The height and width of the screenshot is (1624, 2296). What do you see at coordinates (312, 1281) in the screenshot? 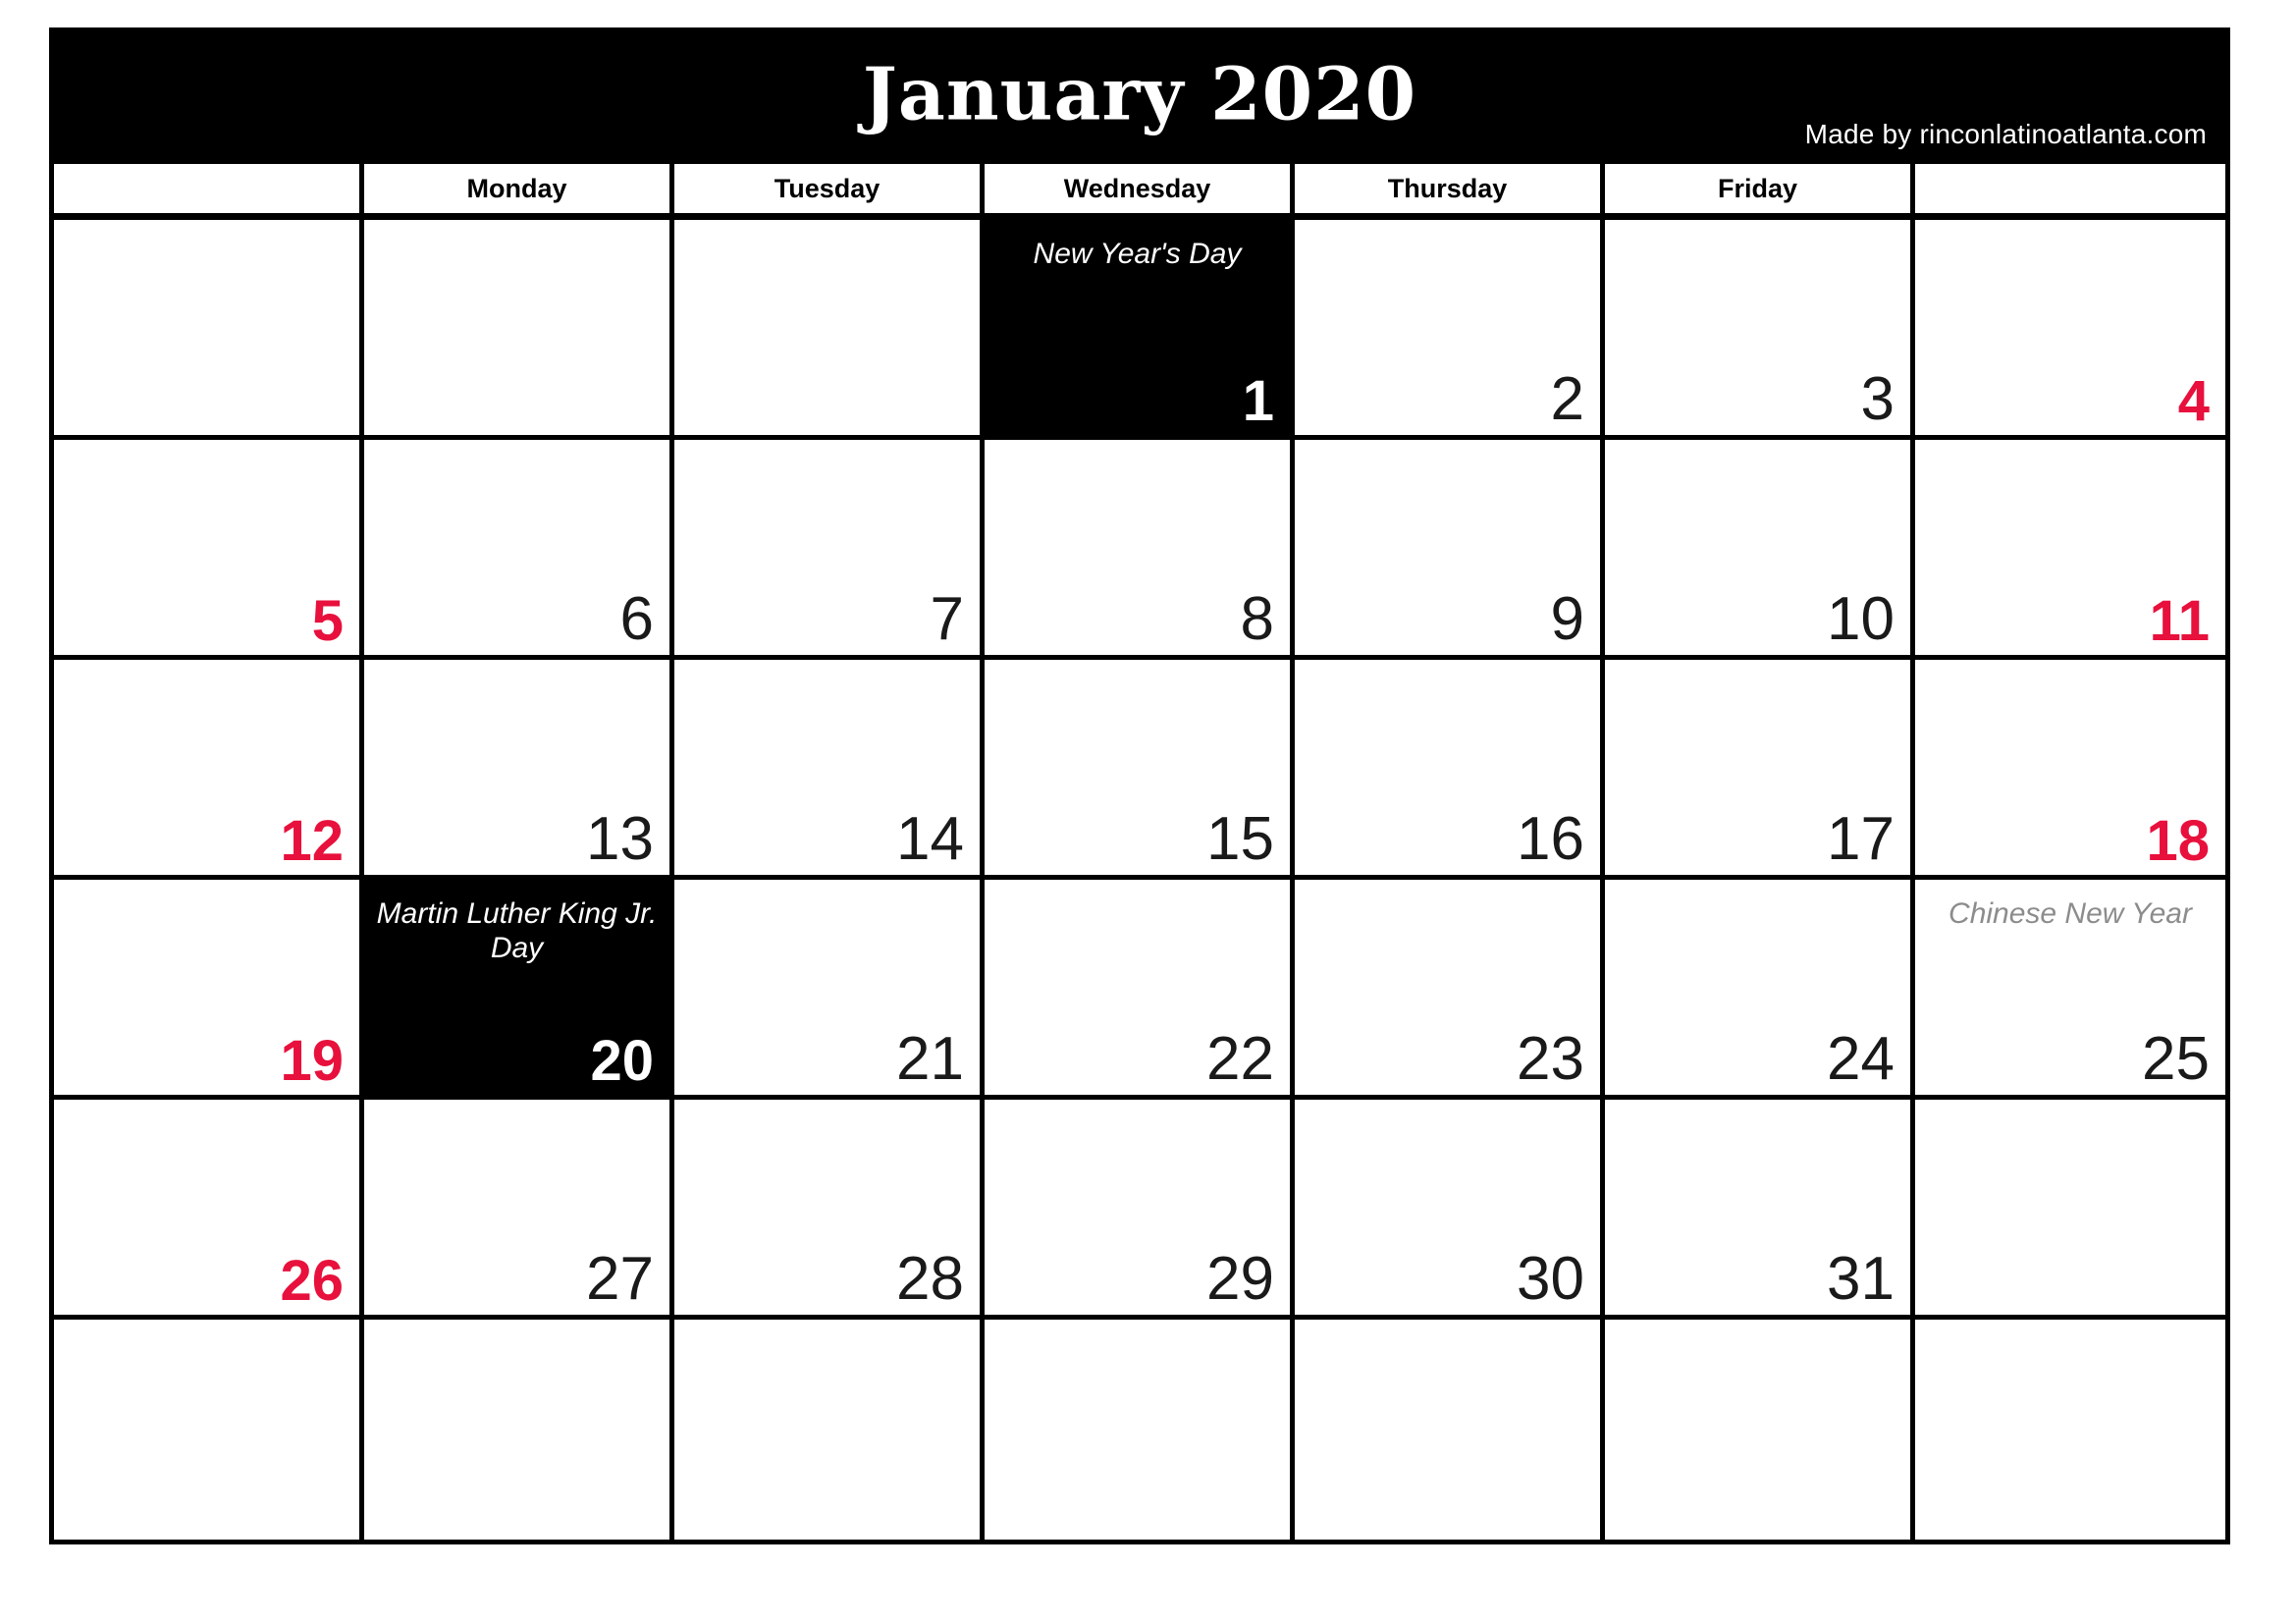
I see `day-number: 26` at bounding box center [312, 1281].